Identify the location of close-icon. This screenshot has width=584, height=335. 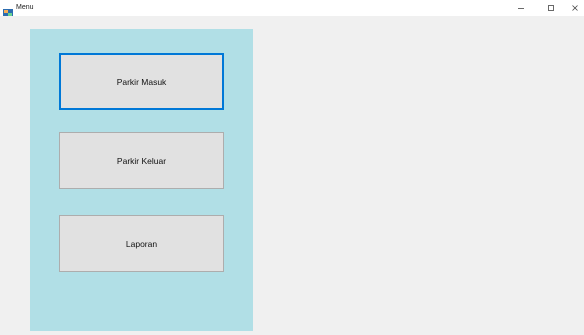
(575, 8).